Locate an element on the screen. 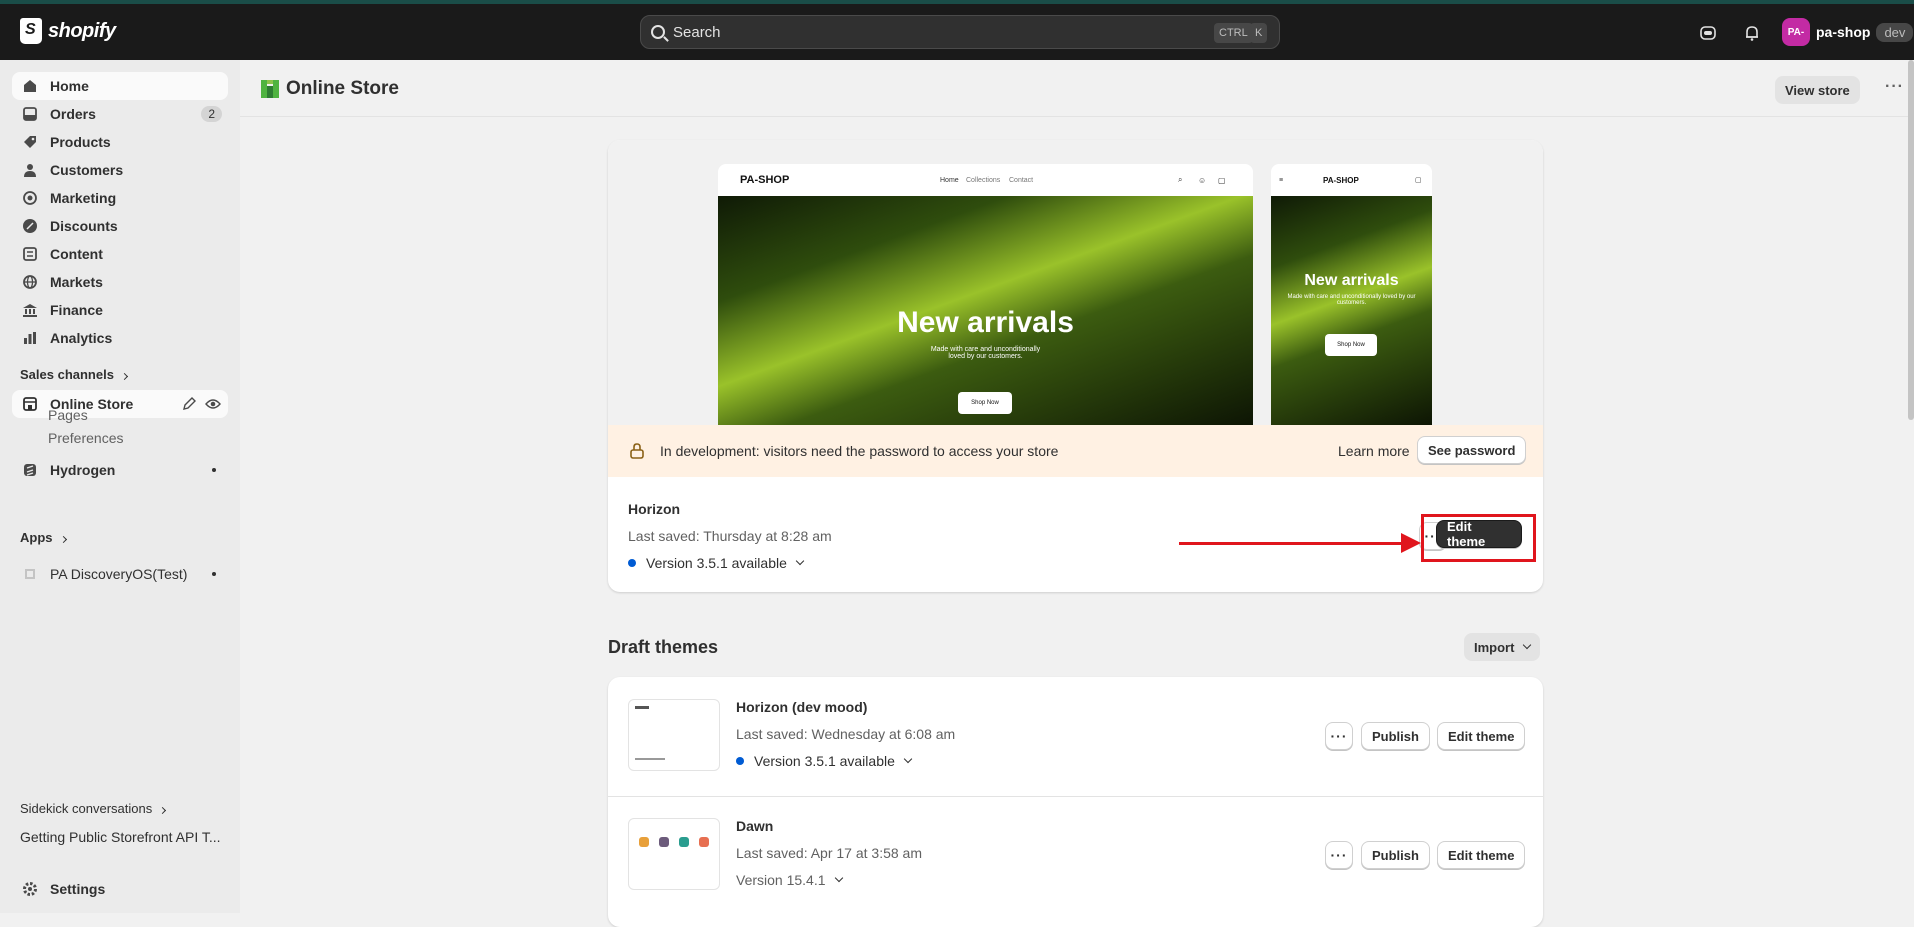  current-theme-version: Version 3.5.1 available is located at coordinates (716, 563).